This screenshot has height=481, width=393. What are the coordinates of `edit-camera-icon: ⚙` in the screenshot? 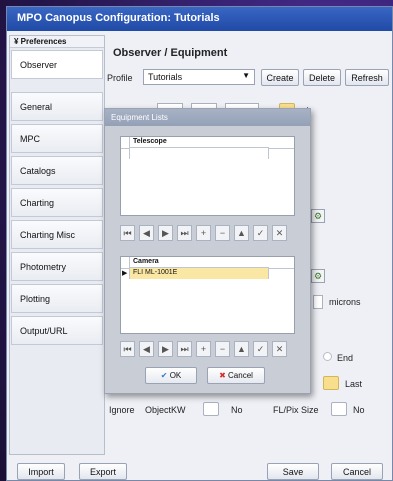 It's located at (318, 276).